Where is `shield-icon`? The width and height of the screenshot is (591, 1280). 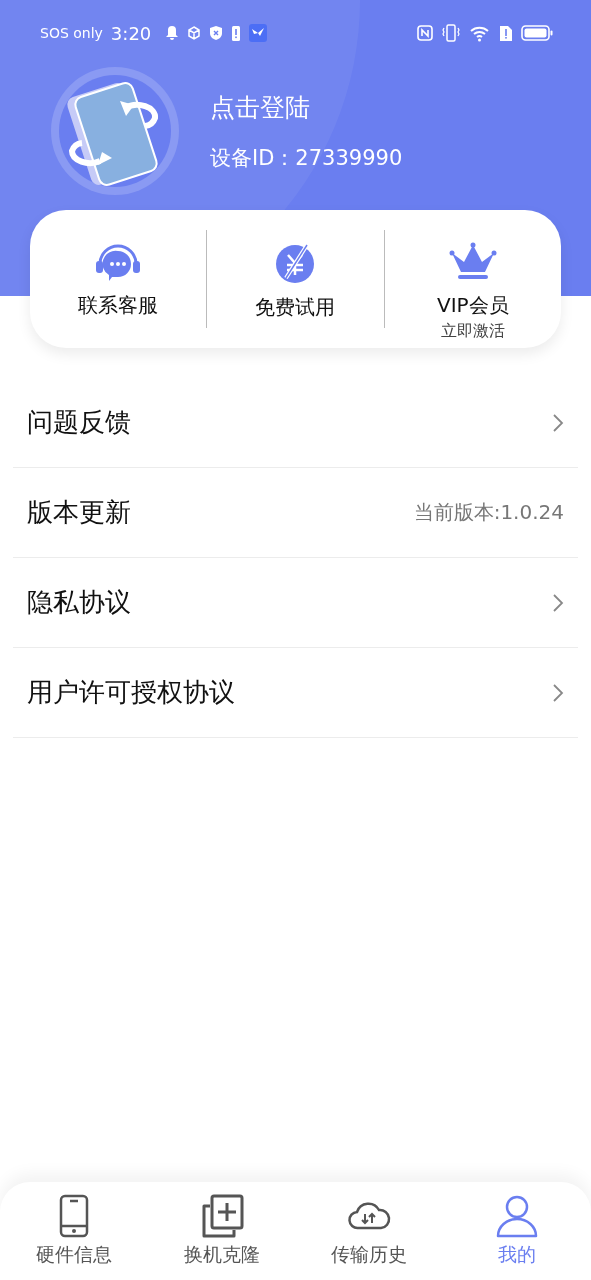 shield-icon is located at coordinates (216, 33).